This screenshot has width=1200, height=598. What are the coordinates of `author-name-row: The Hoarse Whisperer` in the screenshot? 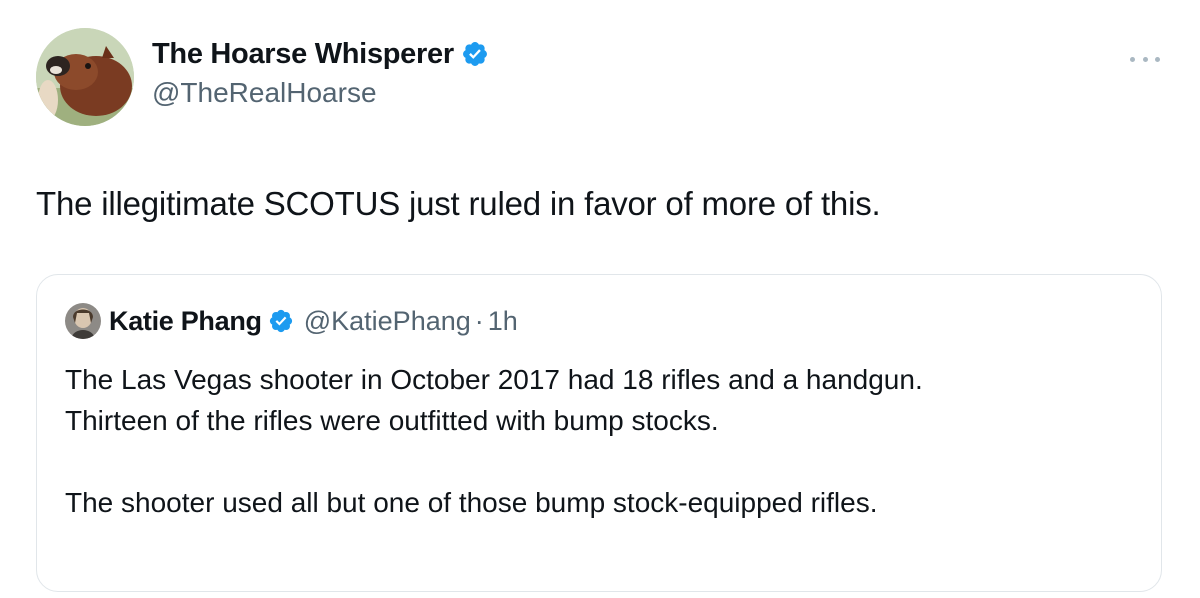 It's located at (320, 54).